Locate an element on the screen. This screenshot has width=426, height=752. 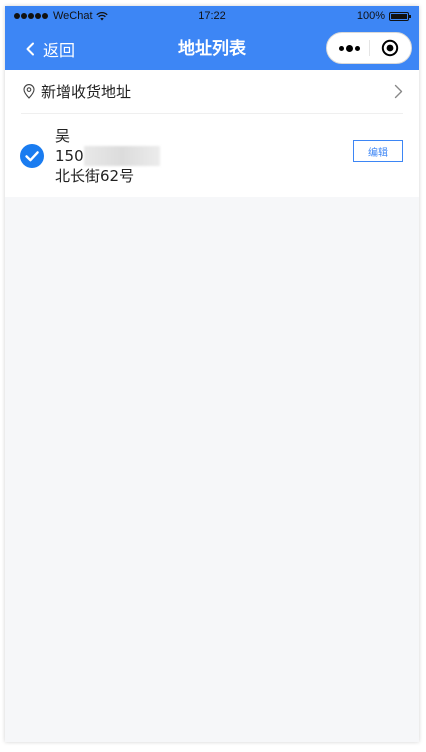
capsule-divider is located at coordinates (369, 48).